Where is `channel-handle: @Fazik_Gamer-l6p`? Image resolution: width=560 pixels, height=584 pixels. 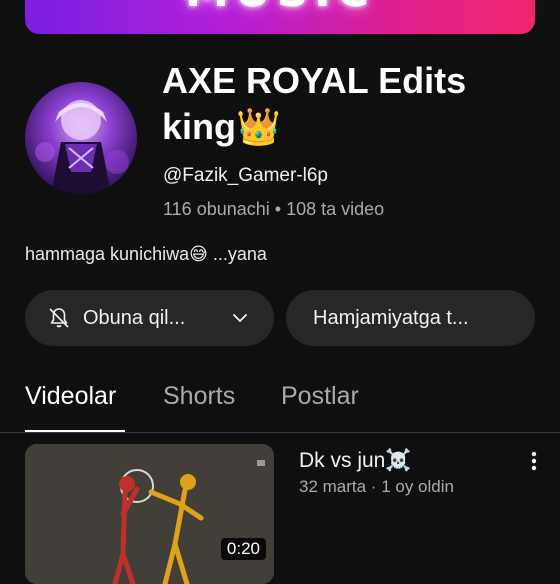 channel-handle: @Fazik_Gamer-l6p is located at coordinates (245, 175).